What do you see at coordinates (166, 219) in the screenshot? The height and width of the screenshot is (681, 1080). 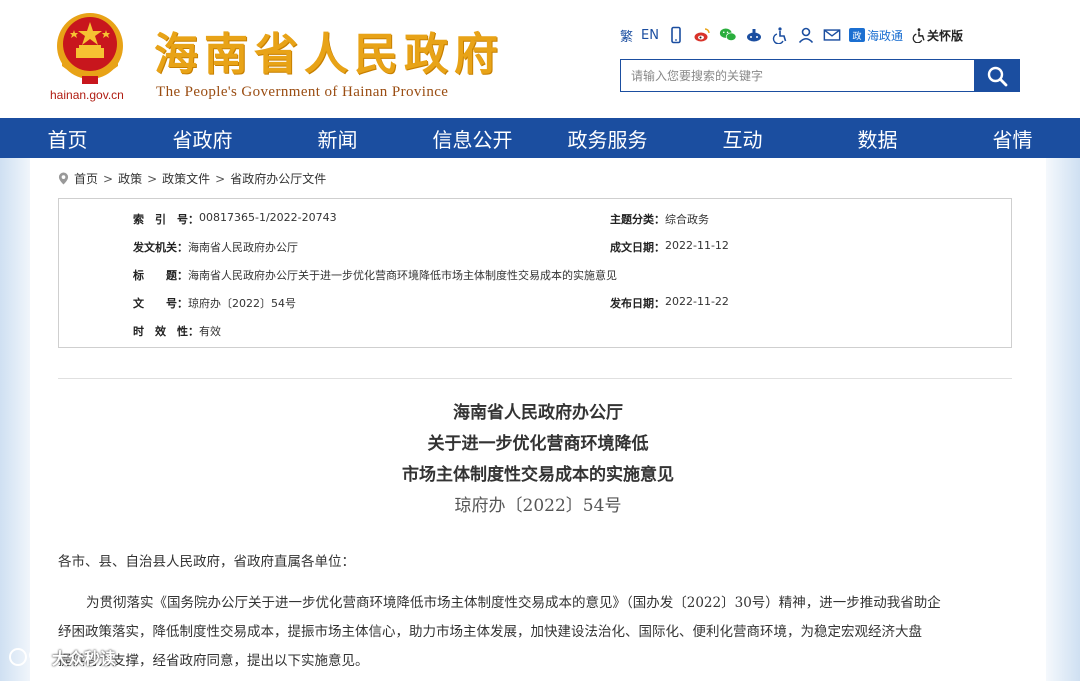 I see `meta-index-label: 索 引 号：` at bounding box center [166, 219].